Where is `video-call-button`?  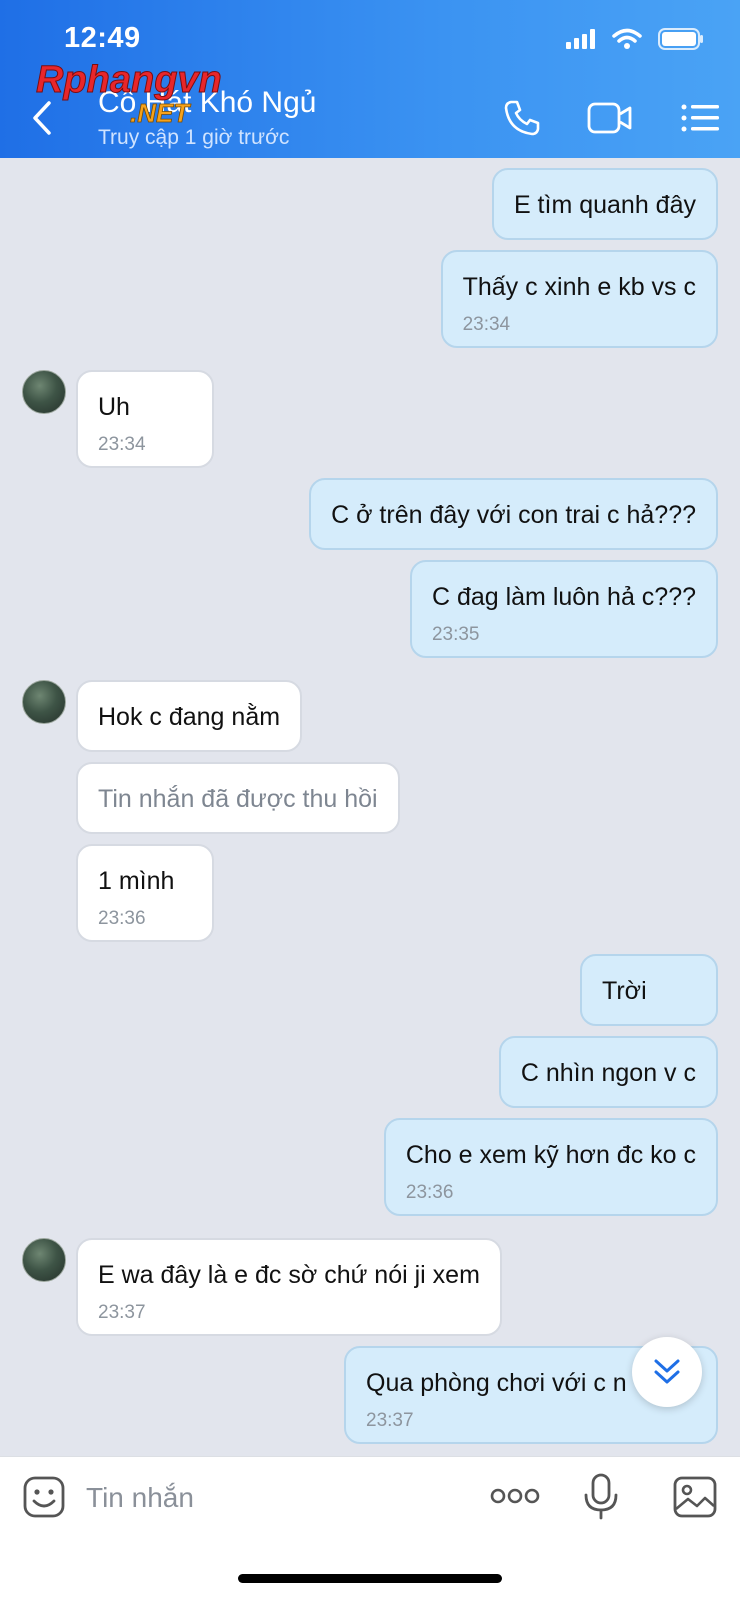 video-call-button is located at coordinates (610, 118).